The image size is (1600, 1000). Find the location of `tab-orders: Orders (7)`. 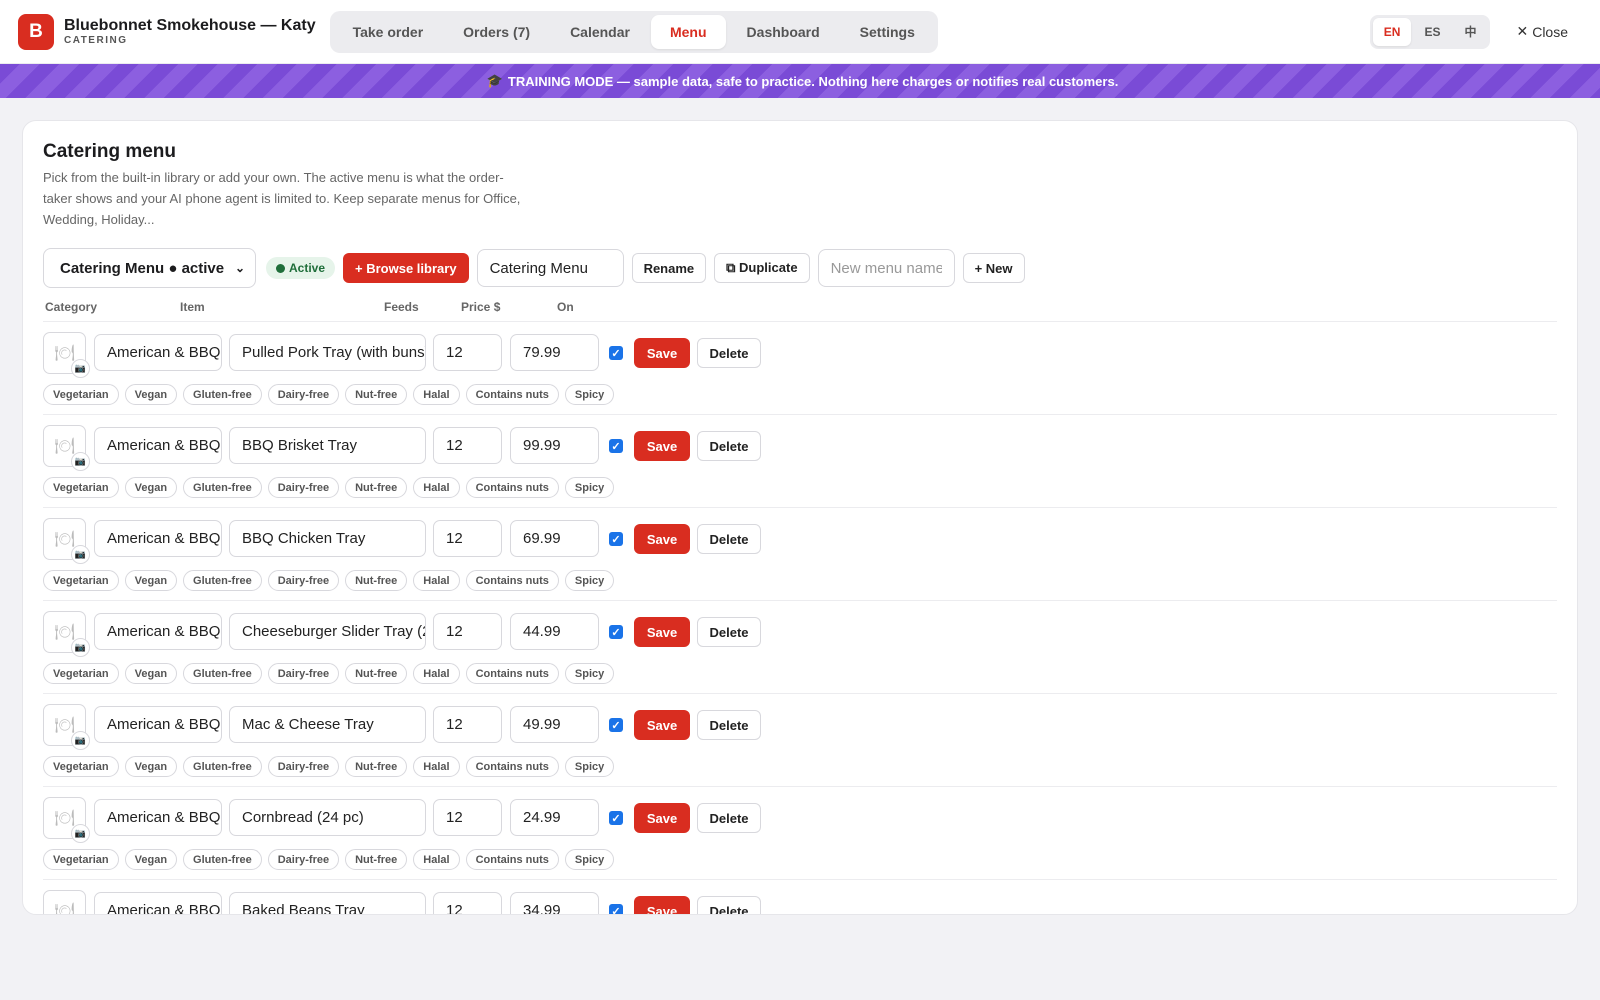

tab-orders: Orders (7) is located at coordinates (496, 32).